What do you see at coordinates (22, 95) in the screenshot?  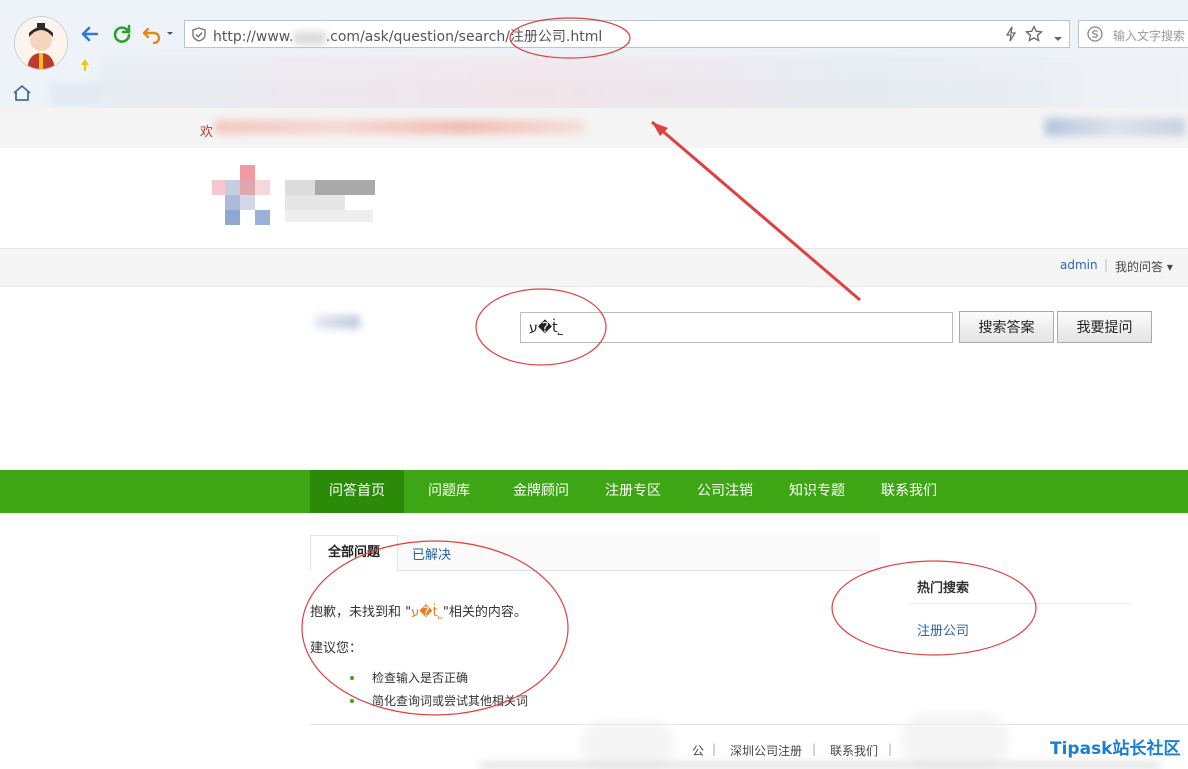 I see `home-icon` at bounding box center [22, 95].